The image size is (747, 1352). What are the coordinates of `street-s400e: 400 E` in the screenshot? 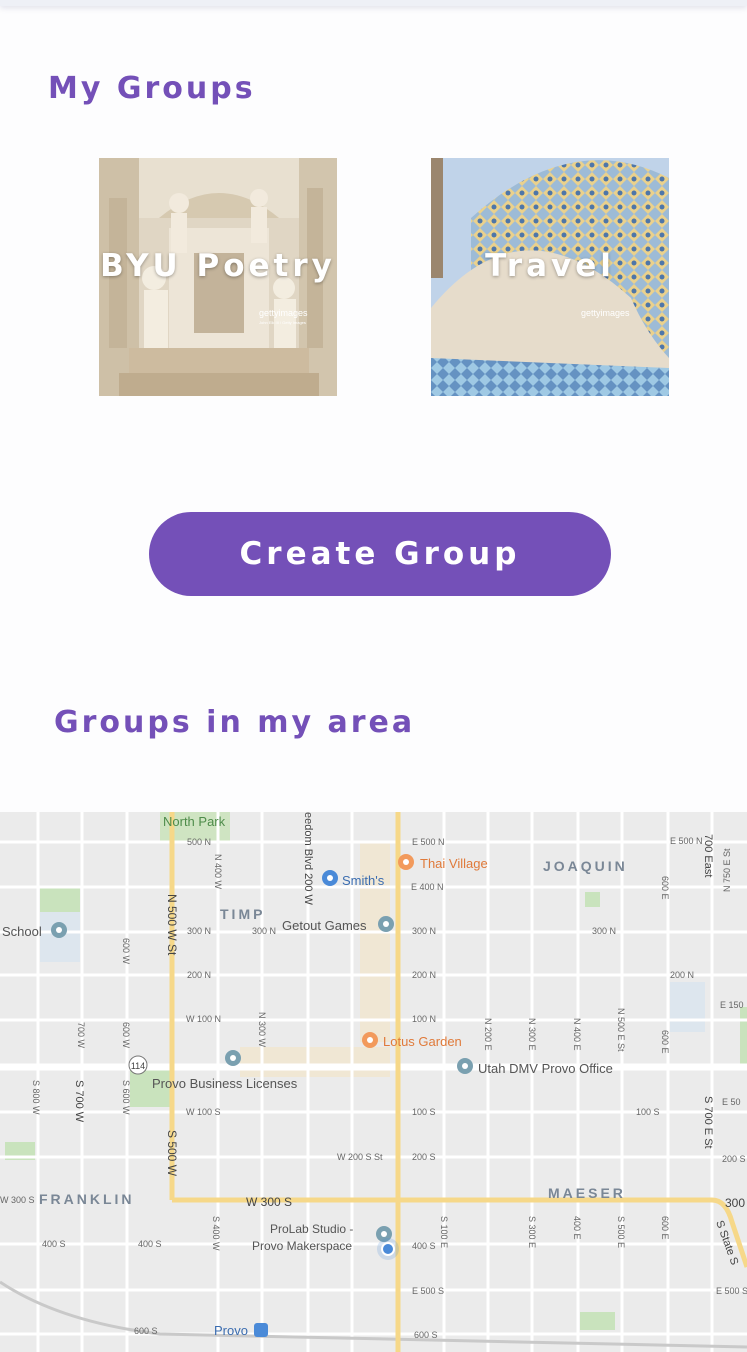 It's located at (577, 1228).